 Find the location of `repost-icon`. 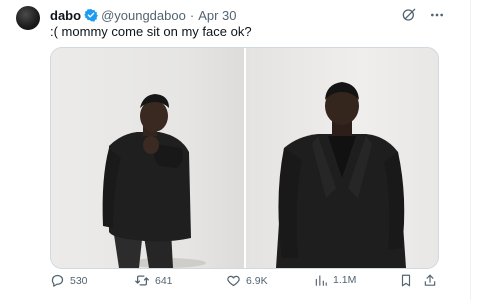

repost-icon is located at coordinates (142, 280).